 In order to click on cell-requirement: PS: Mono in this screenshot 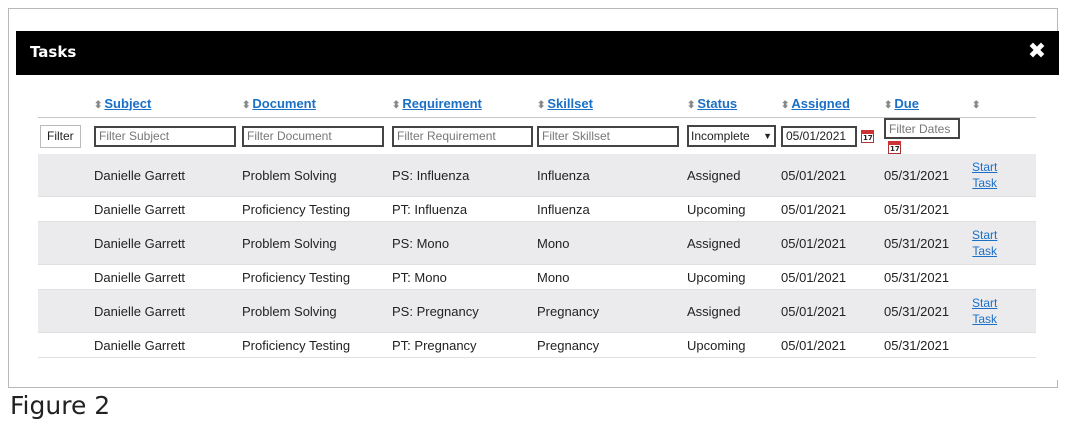, I will do `click(464, 243)`.